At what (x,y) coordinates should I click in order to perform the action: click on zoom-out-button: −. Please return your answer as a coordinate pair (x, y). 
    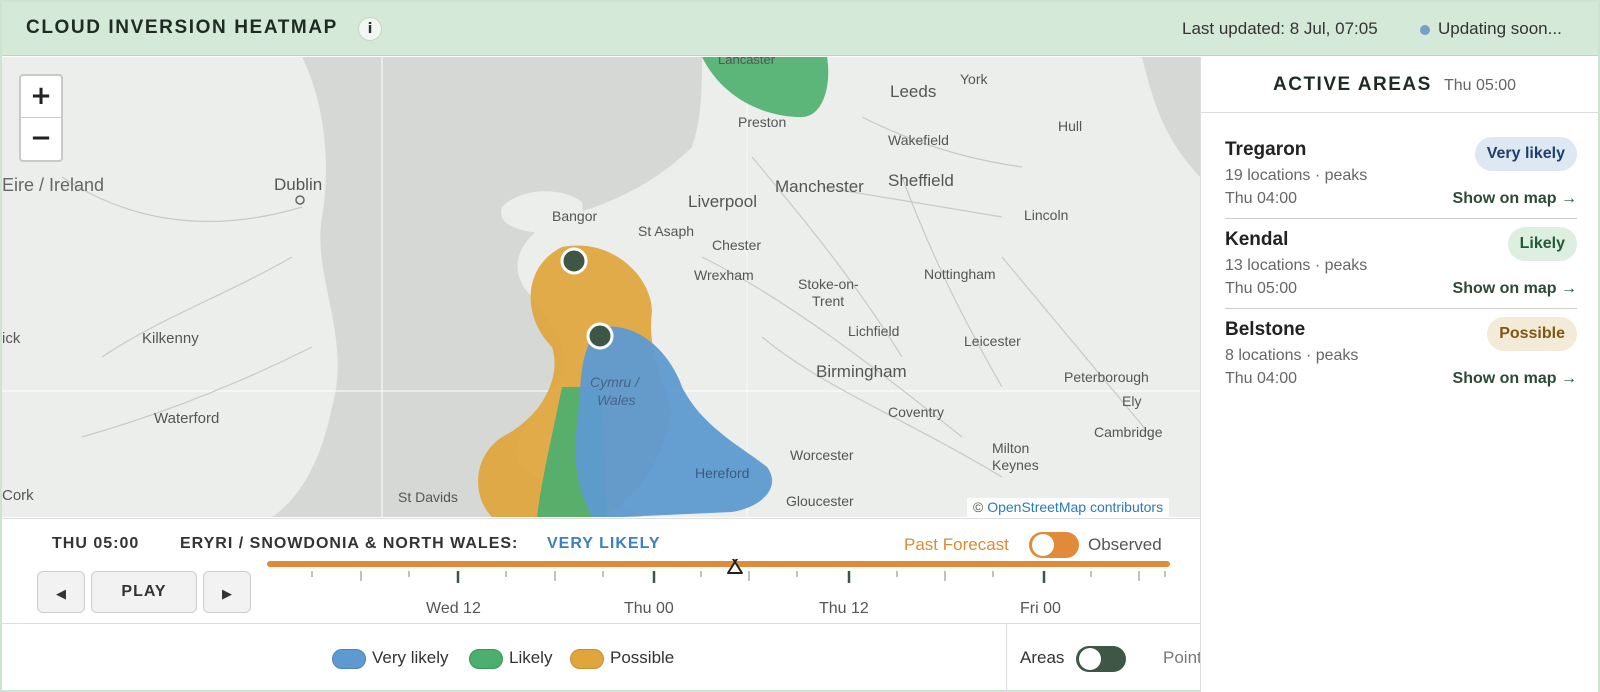
    Looking at the image, I should click on (41, 139).